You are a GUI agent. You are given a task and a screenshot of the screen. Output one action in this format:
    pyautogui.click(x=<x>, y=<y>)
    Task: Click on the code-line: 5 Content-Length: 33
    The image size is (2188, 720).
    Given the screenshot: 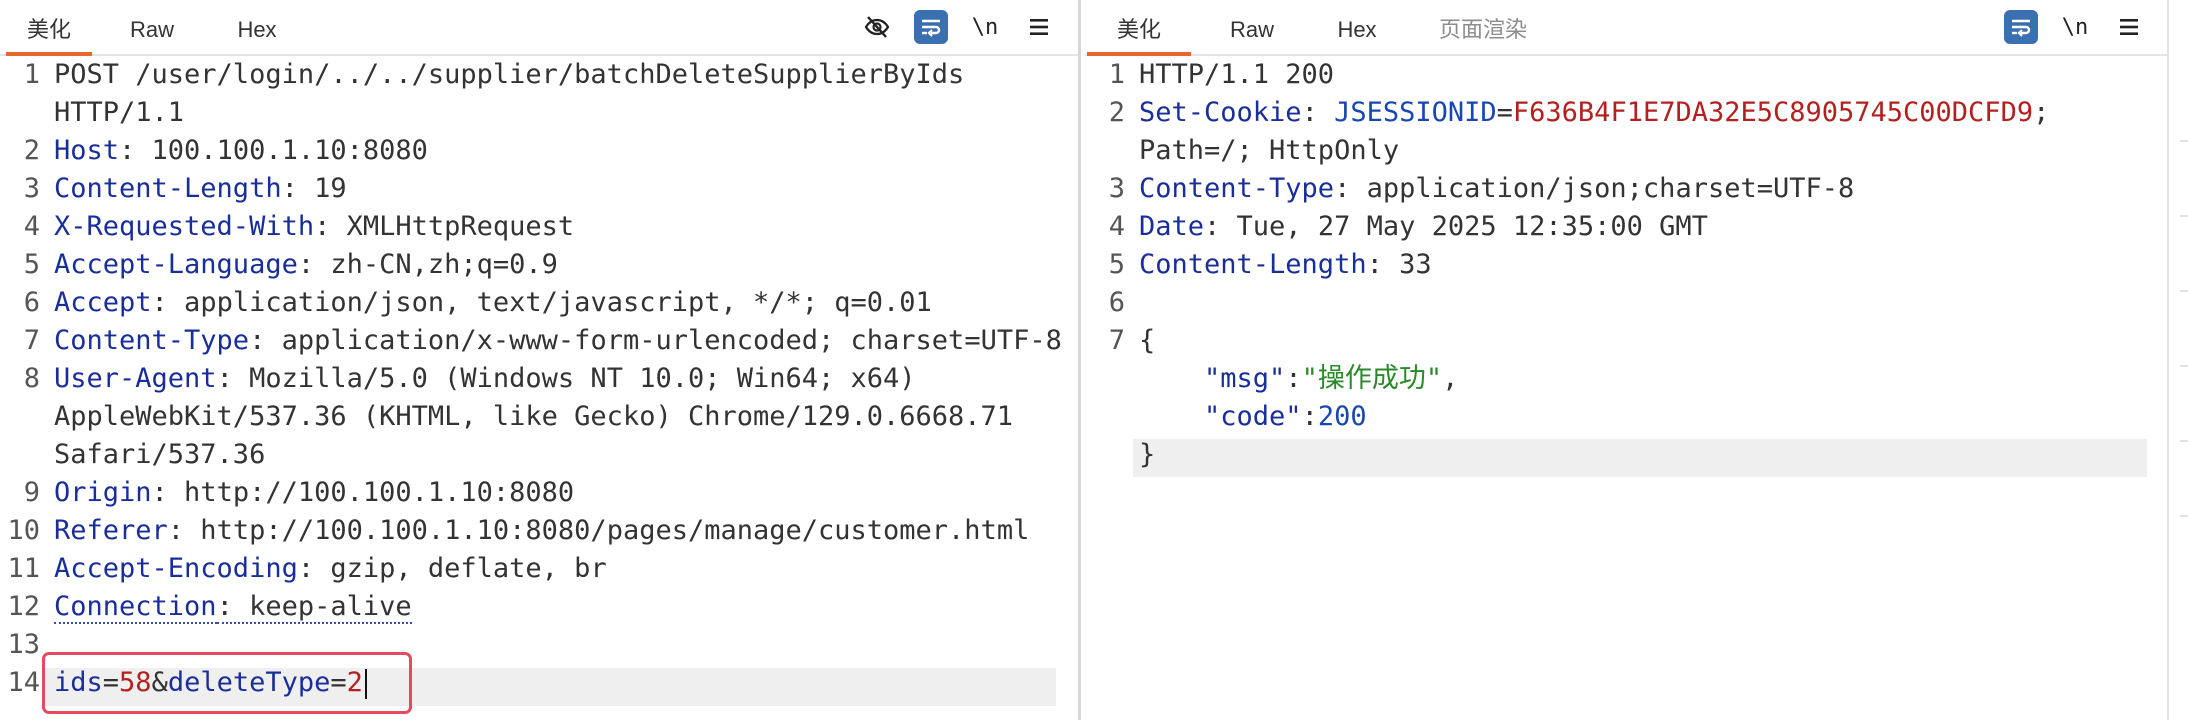 What is the action you would take?
    pyautogui.click(x=1626, y=265)
    